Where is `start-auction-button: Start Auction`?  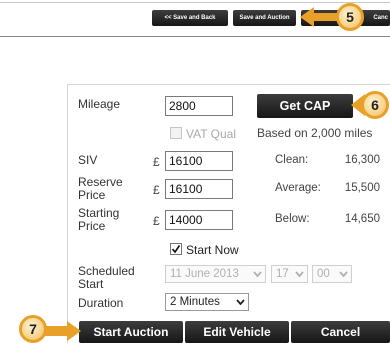
start-auction-button: Start Auction is located at coordinates (131, 332).